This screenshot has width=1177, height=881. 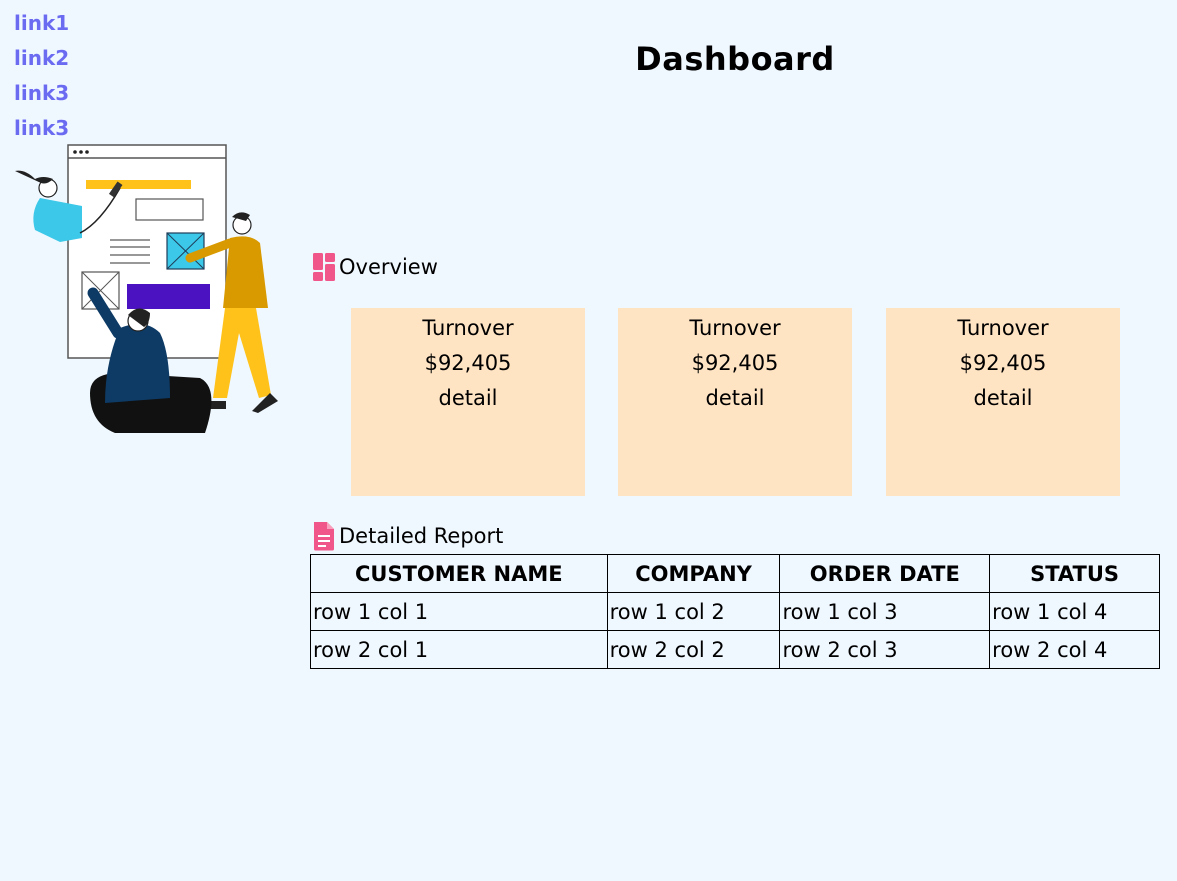 I want to click on table-cell: row 1 col 2, so click(x=693, y=611).